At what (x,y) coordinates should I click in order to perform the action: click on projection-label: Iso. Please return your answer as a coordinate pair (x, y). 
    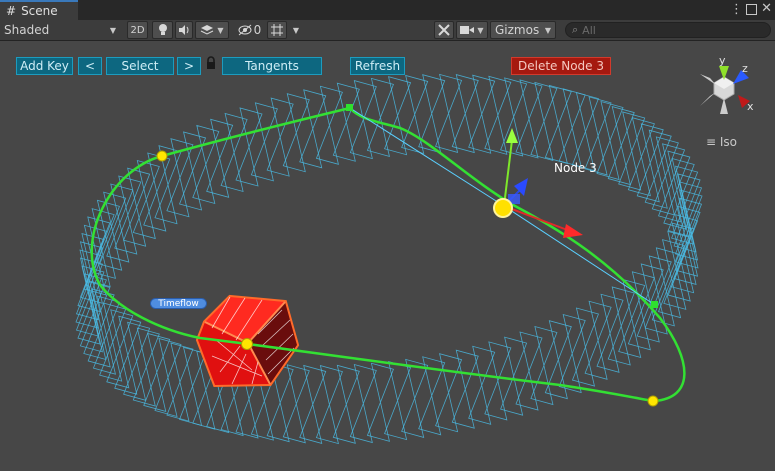
    Looking at the image, I should click on (728, 142).